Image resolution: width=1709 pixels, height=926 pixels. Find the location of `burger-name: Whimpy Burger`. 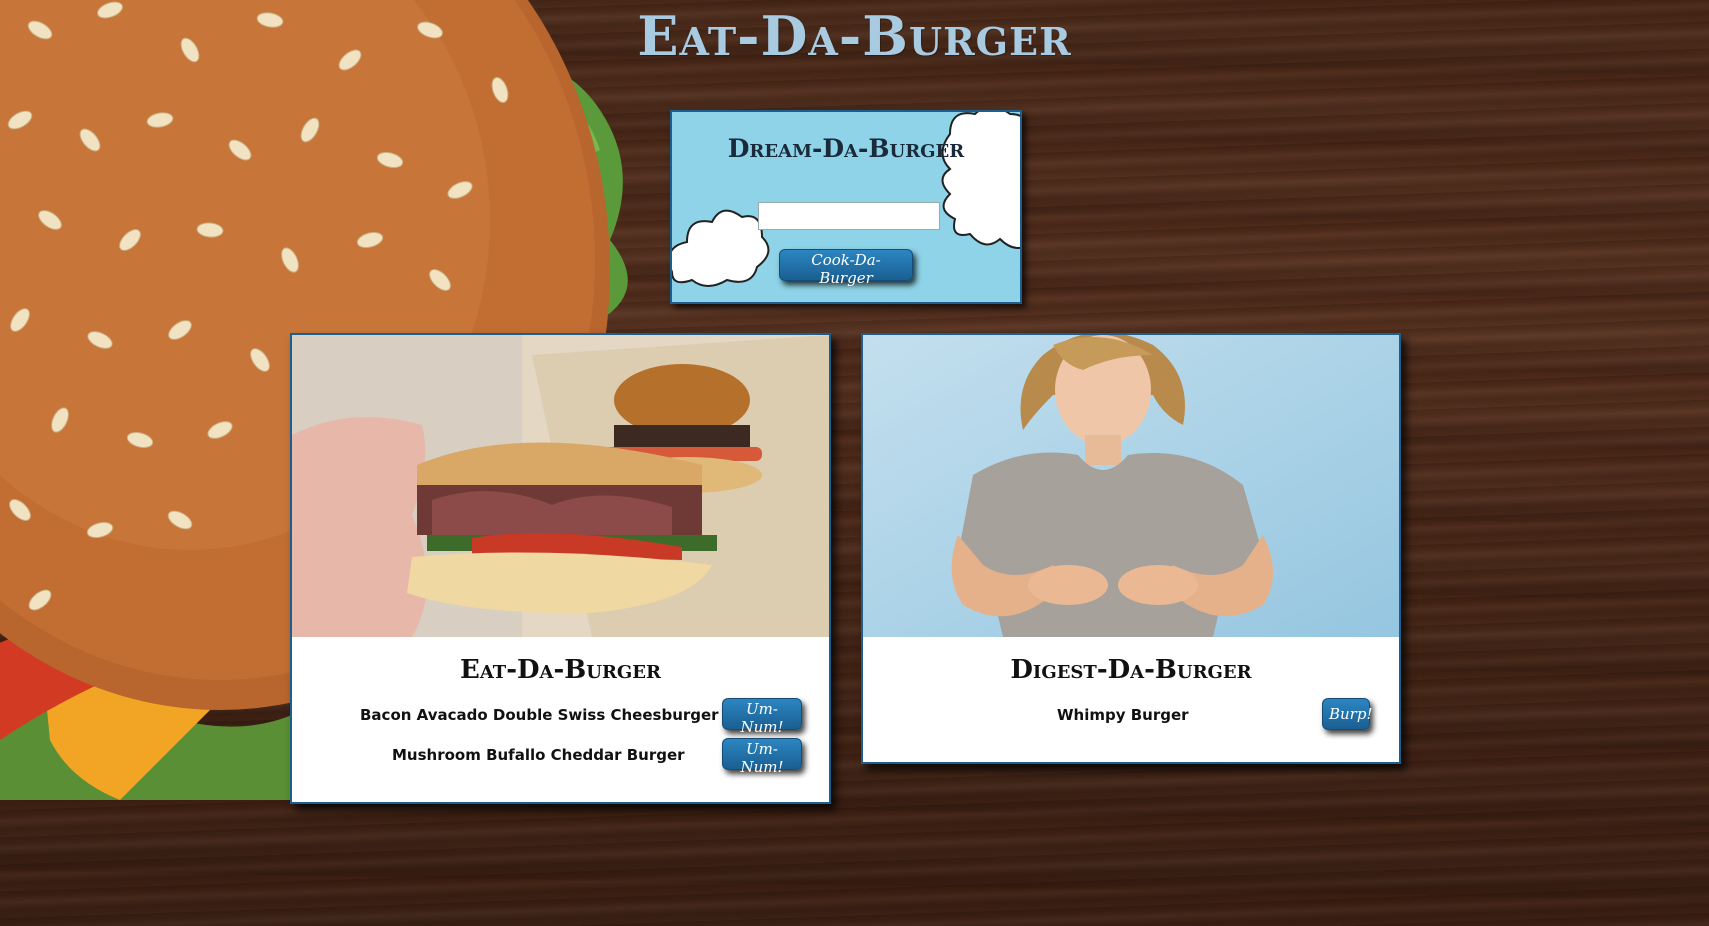

burger-name: Whimpy Burger is located at coordinates (1123, 715).